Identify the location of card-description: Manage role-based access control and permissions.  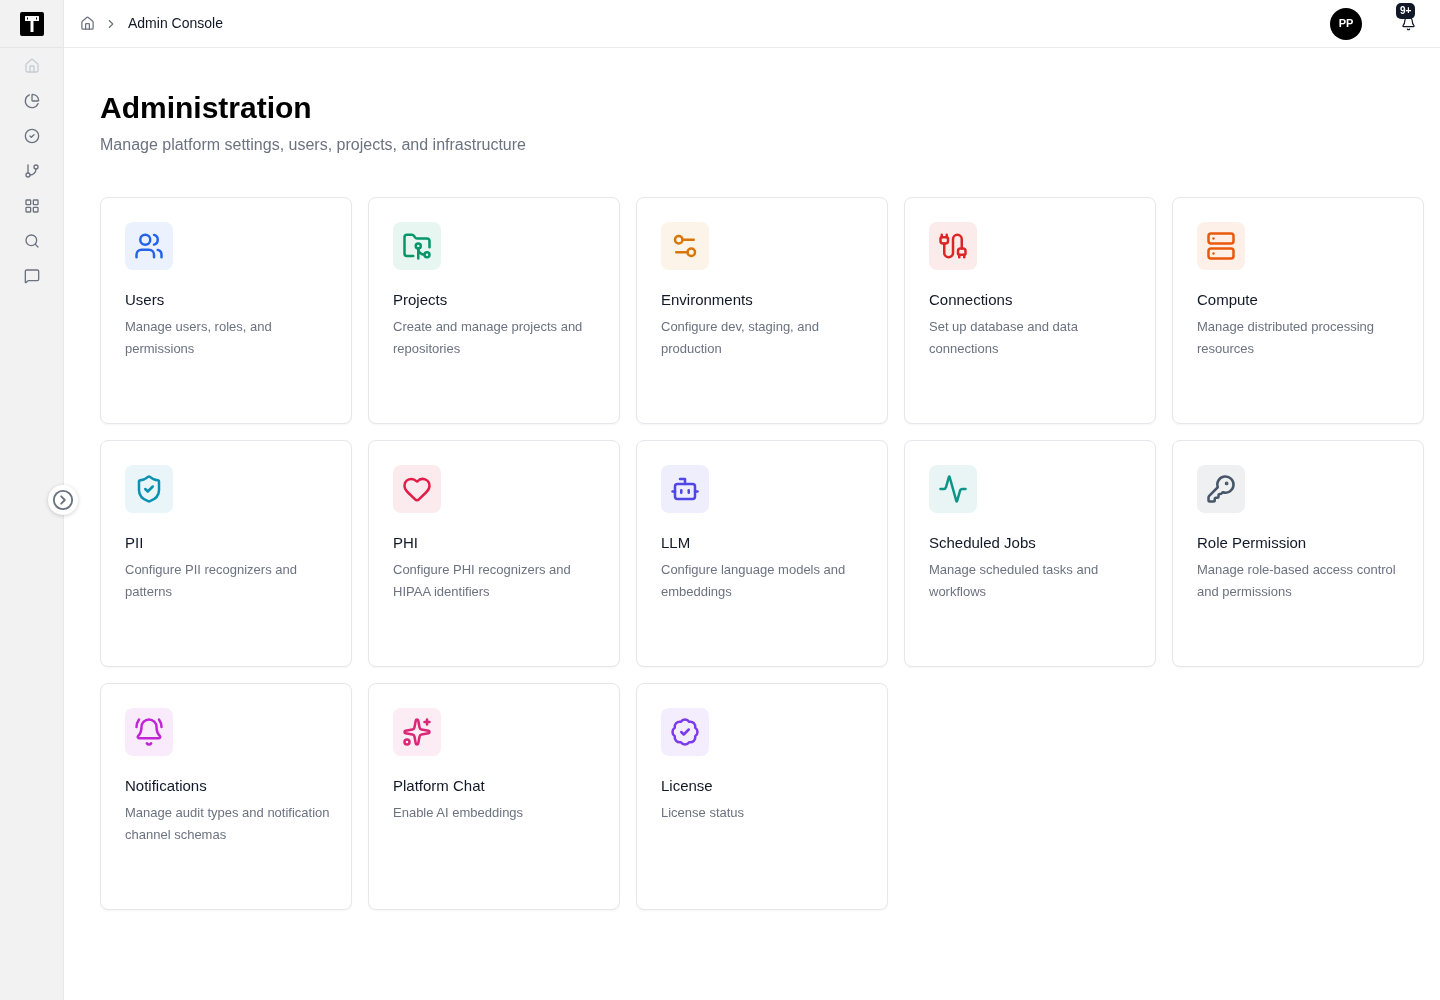
(1297, 581).